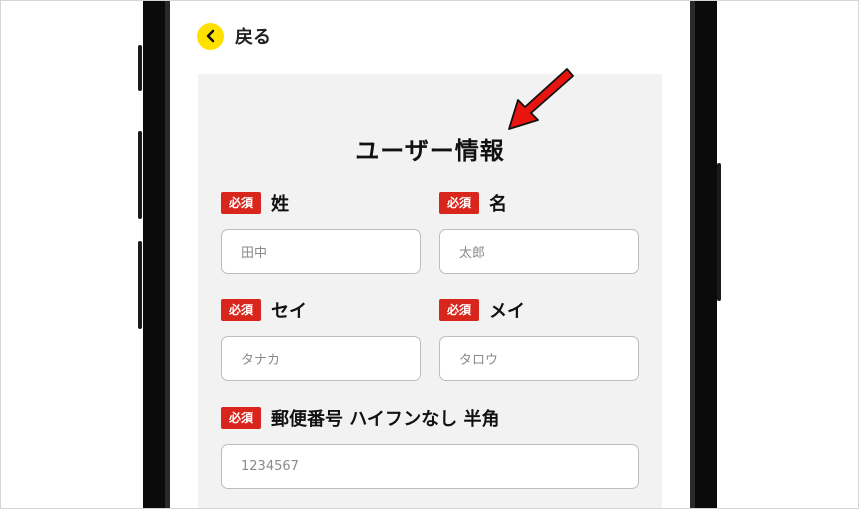 The image size is (859, 509). What do you see at coordinates (234, 36) in the screenshot?
I see `back-button: 戻る` at bounding box center [234, 36].